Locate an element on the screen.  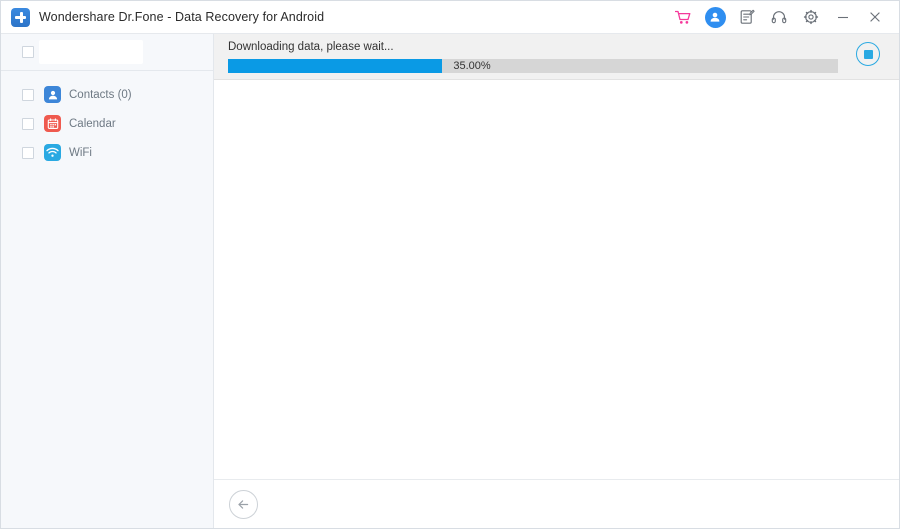
settings-gear-icon is located at coordinates (811, 17).